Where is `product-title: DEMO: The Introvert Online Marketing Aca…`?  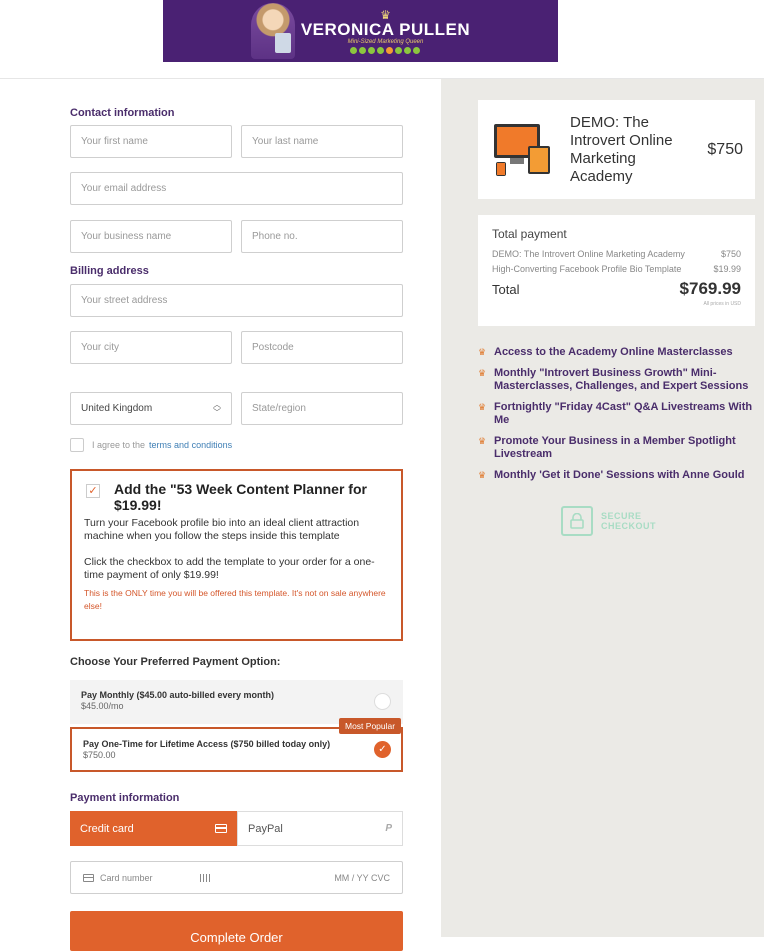 product-title: DEMO: The Introvert Online Marketing Aca… is located at coordinates (621, 149).